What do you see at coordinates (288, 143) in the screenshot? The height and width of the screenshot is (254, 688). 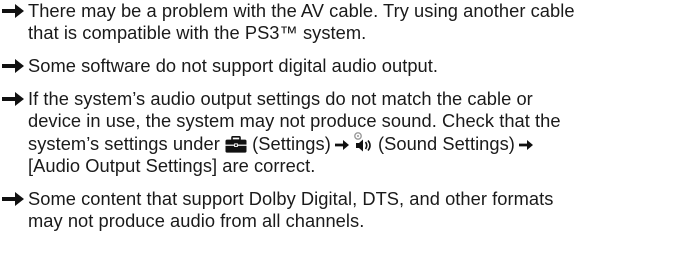 I see `settings-label: (Settings)` at bounding box center [288, 143].